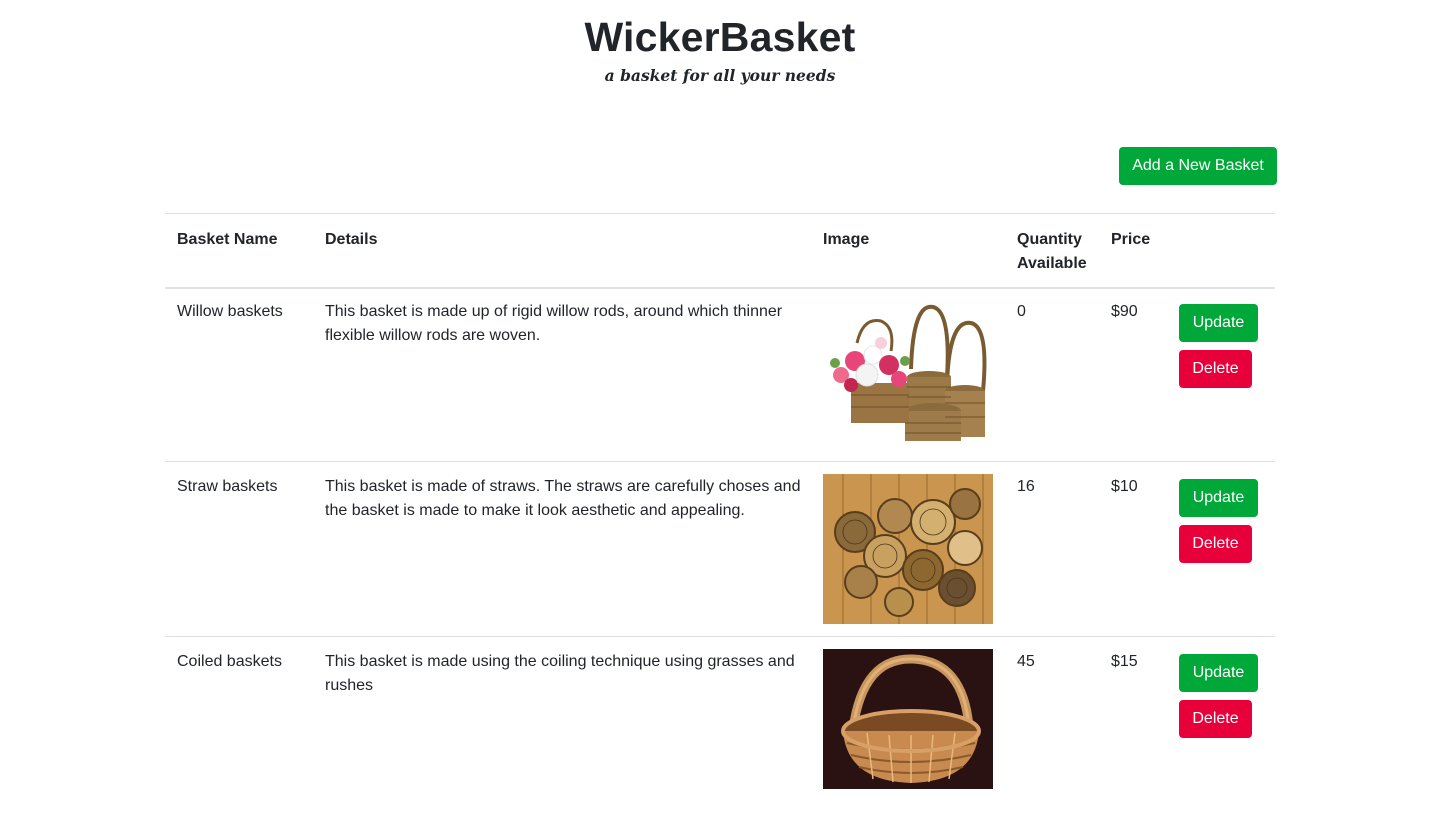 This screenshot has height=817, width=1440. What do you see at coordinates (1021, 311) in the screenshot?
I see `basket-quantity: 0` at bounding box center [1021, 311].